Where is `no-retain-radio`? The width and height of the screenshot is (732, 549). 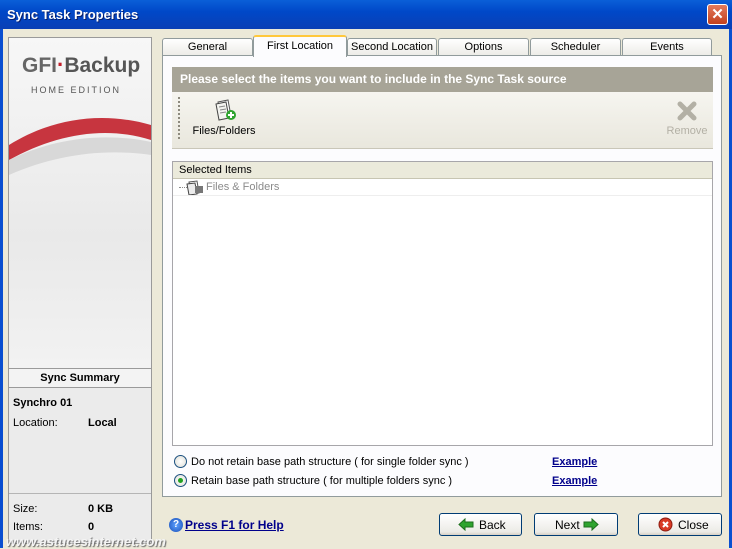 no-retain-radio is located at coordinates (180, 461).